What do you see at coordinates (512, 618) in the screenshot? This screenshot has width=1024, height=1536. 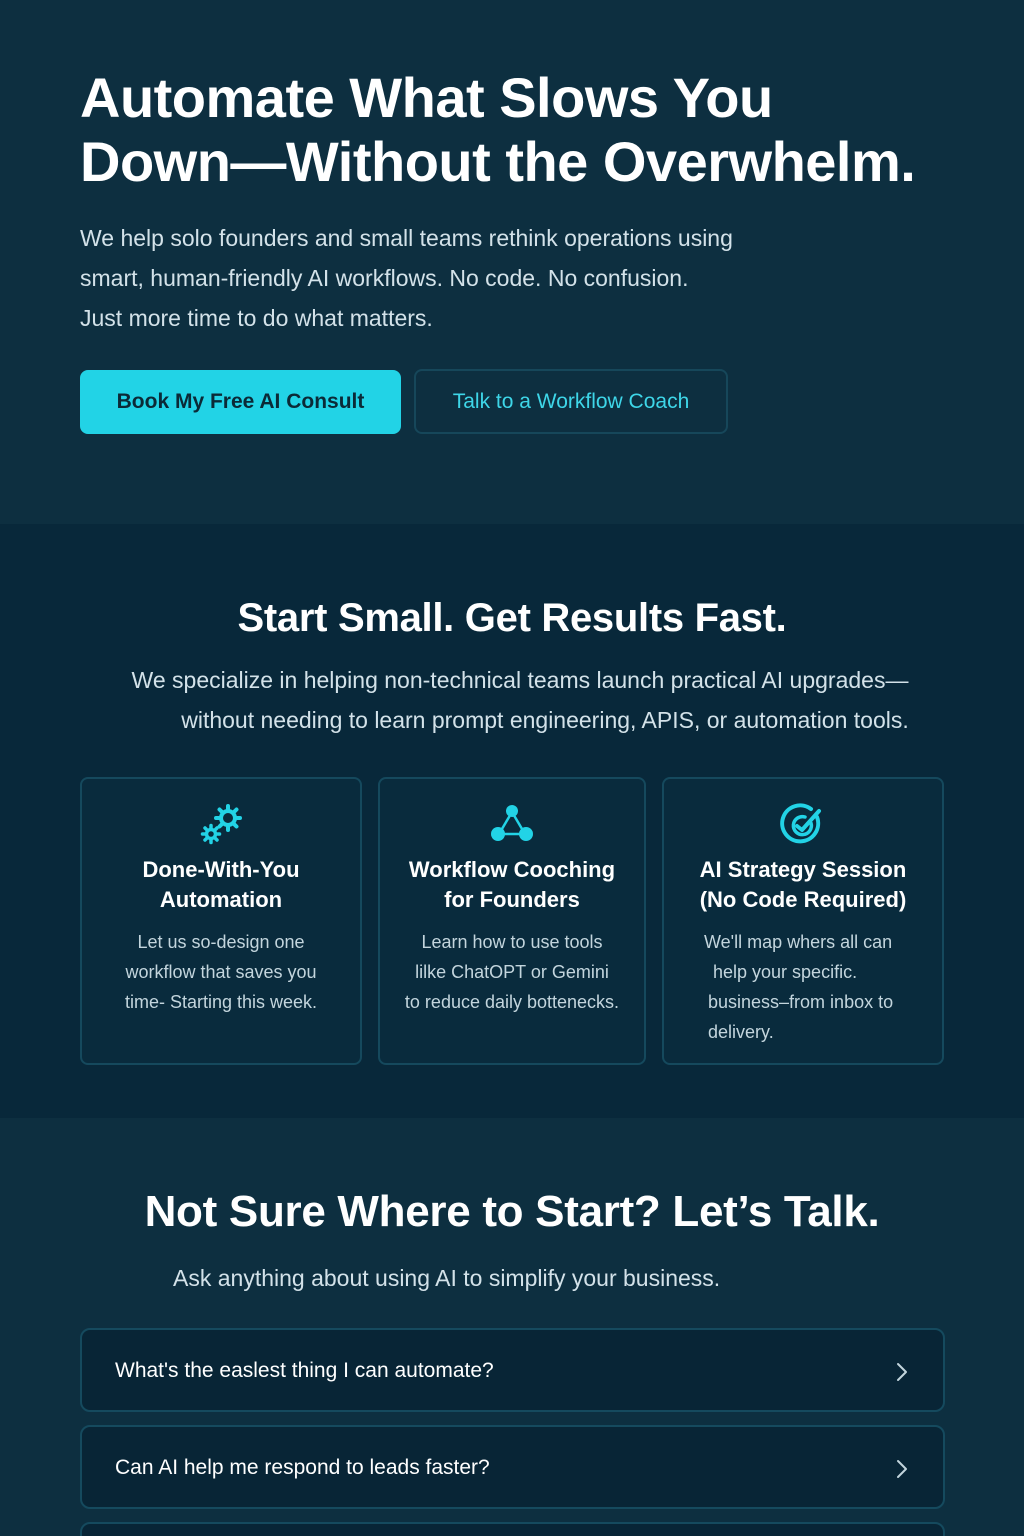 I see `services-title: Start Small. Get Results Fast.` at bounding box center [512, 618].